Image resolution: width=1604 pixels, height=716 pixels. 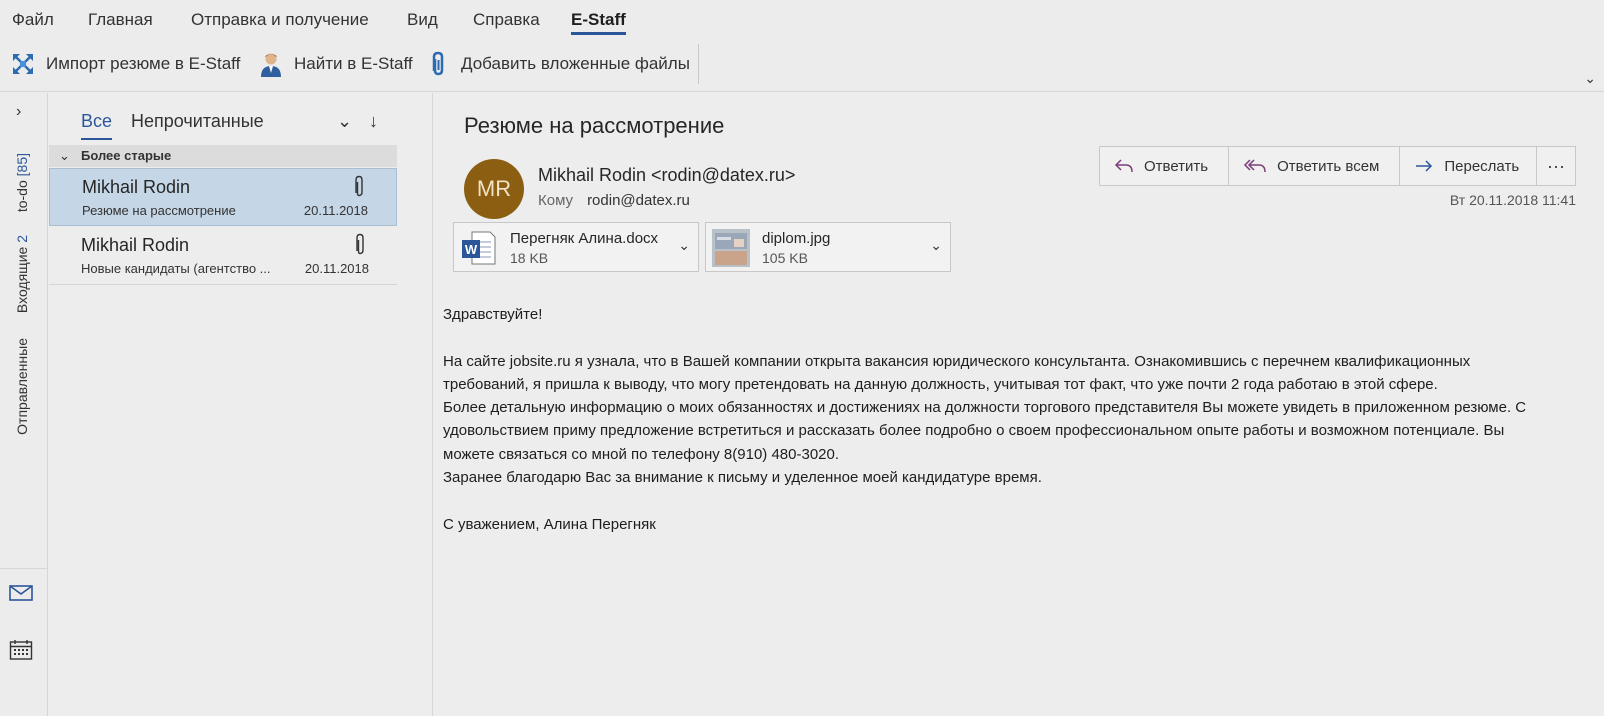 I want to click on attachment-card: diplom.jpg 105 KB ⌄, so click(x=828, y=247).